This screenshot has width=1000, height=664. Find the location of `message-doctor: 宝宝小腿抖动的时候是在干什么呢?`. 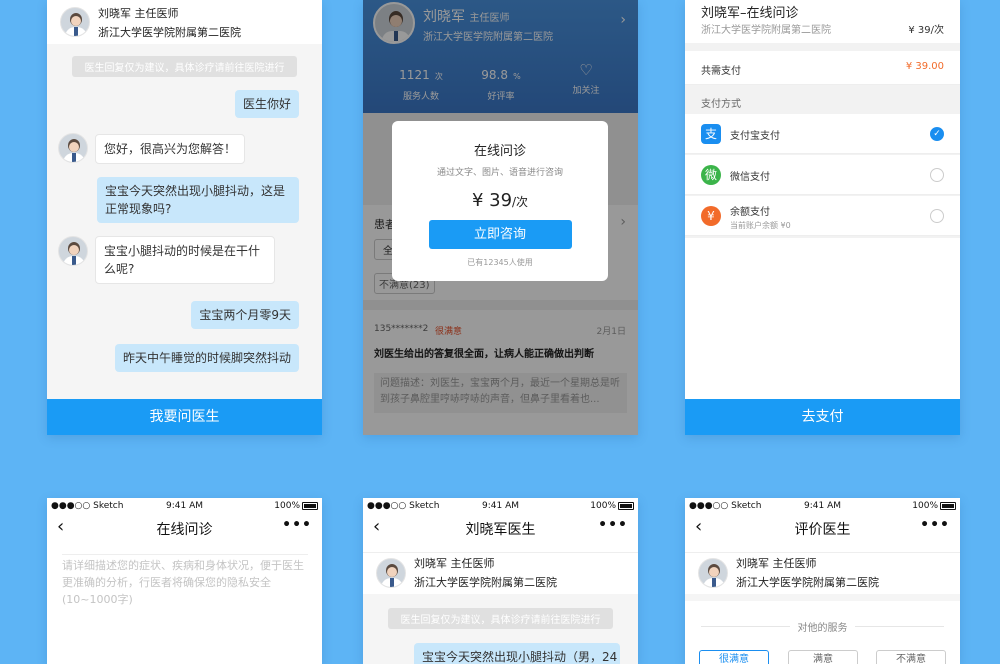

message-doctor: 宝宝小腿抖动的时候是在干什么呢? is located at coordinates (185, 260).